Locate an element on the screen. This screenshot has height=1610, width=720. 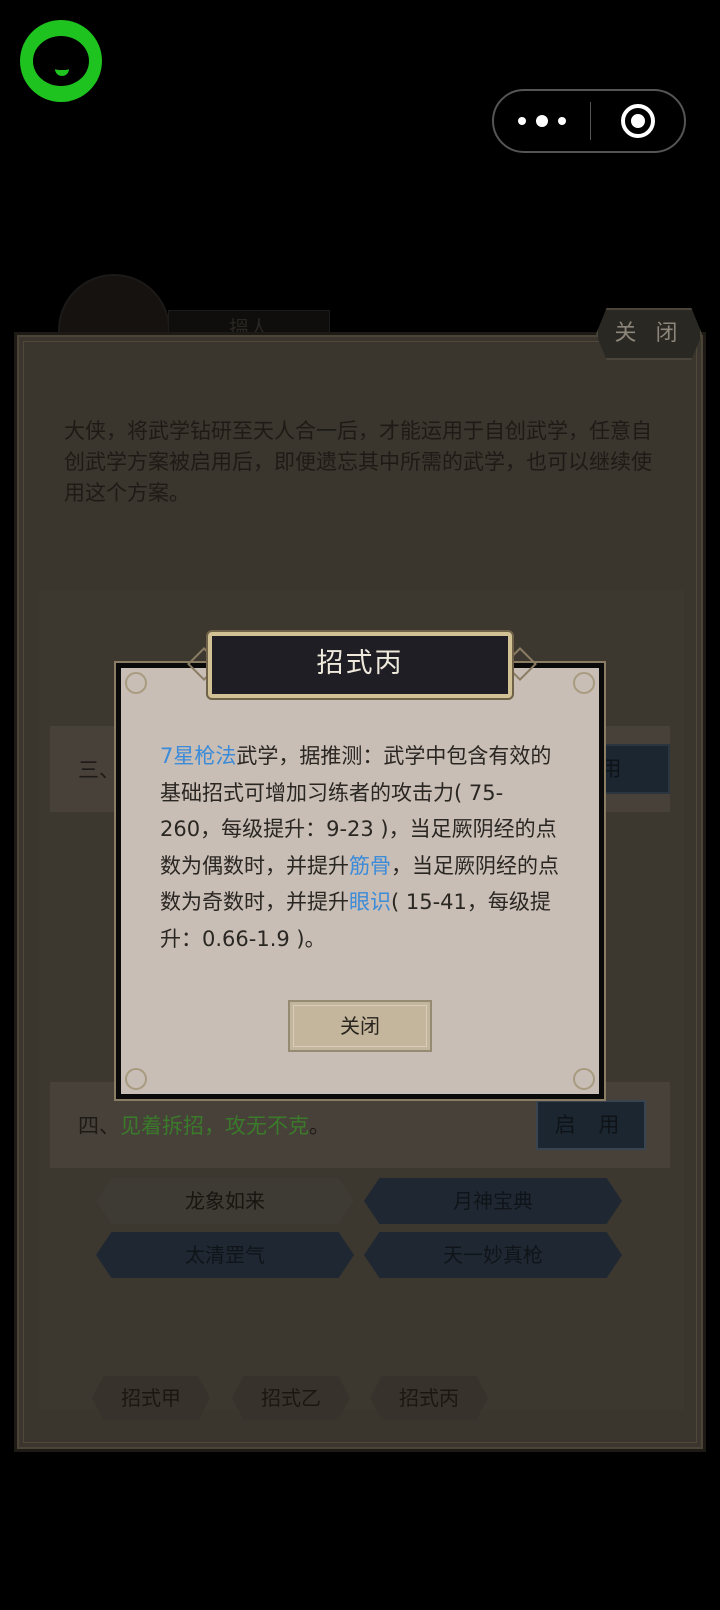
mini-program-capsule is located at coordinates (589, 121).